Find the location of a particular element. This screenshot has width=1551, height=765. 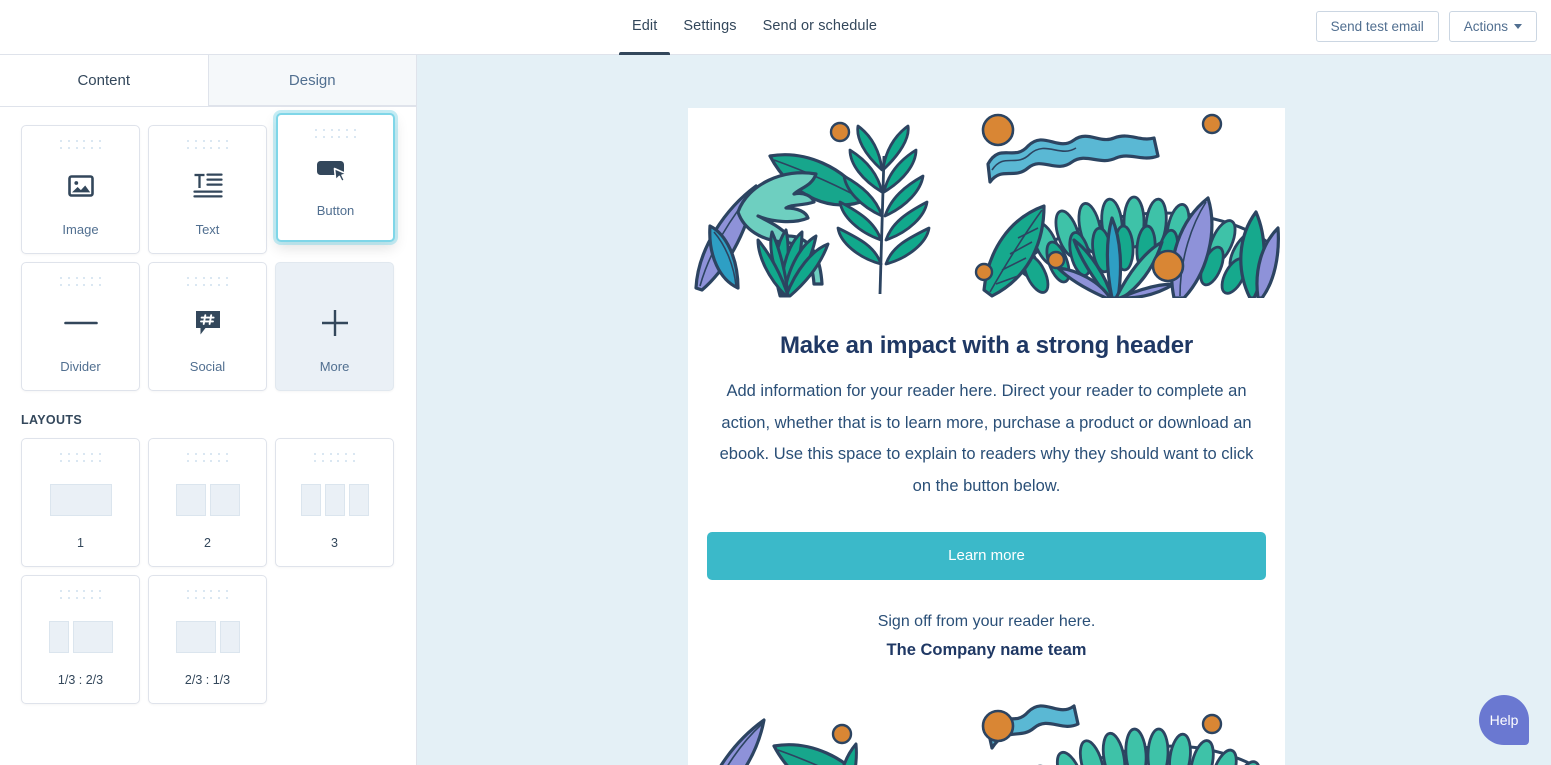

sidebar-tab-design: Design is located at coordinates (311, 80).